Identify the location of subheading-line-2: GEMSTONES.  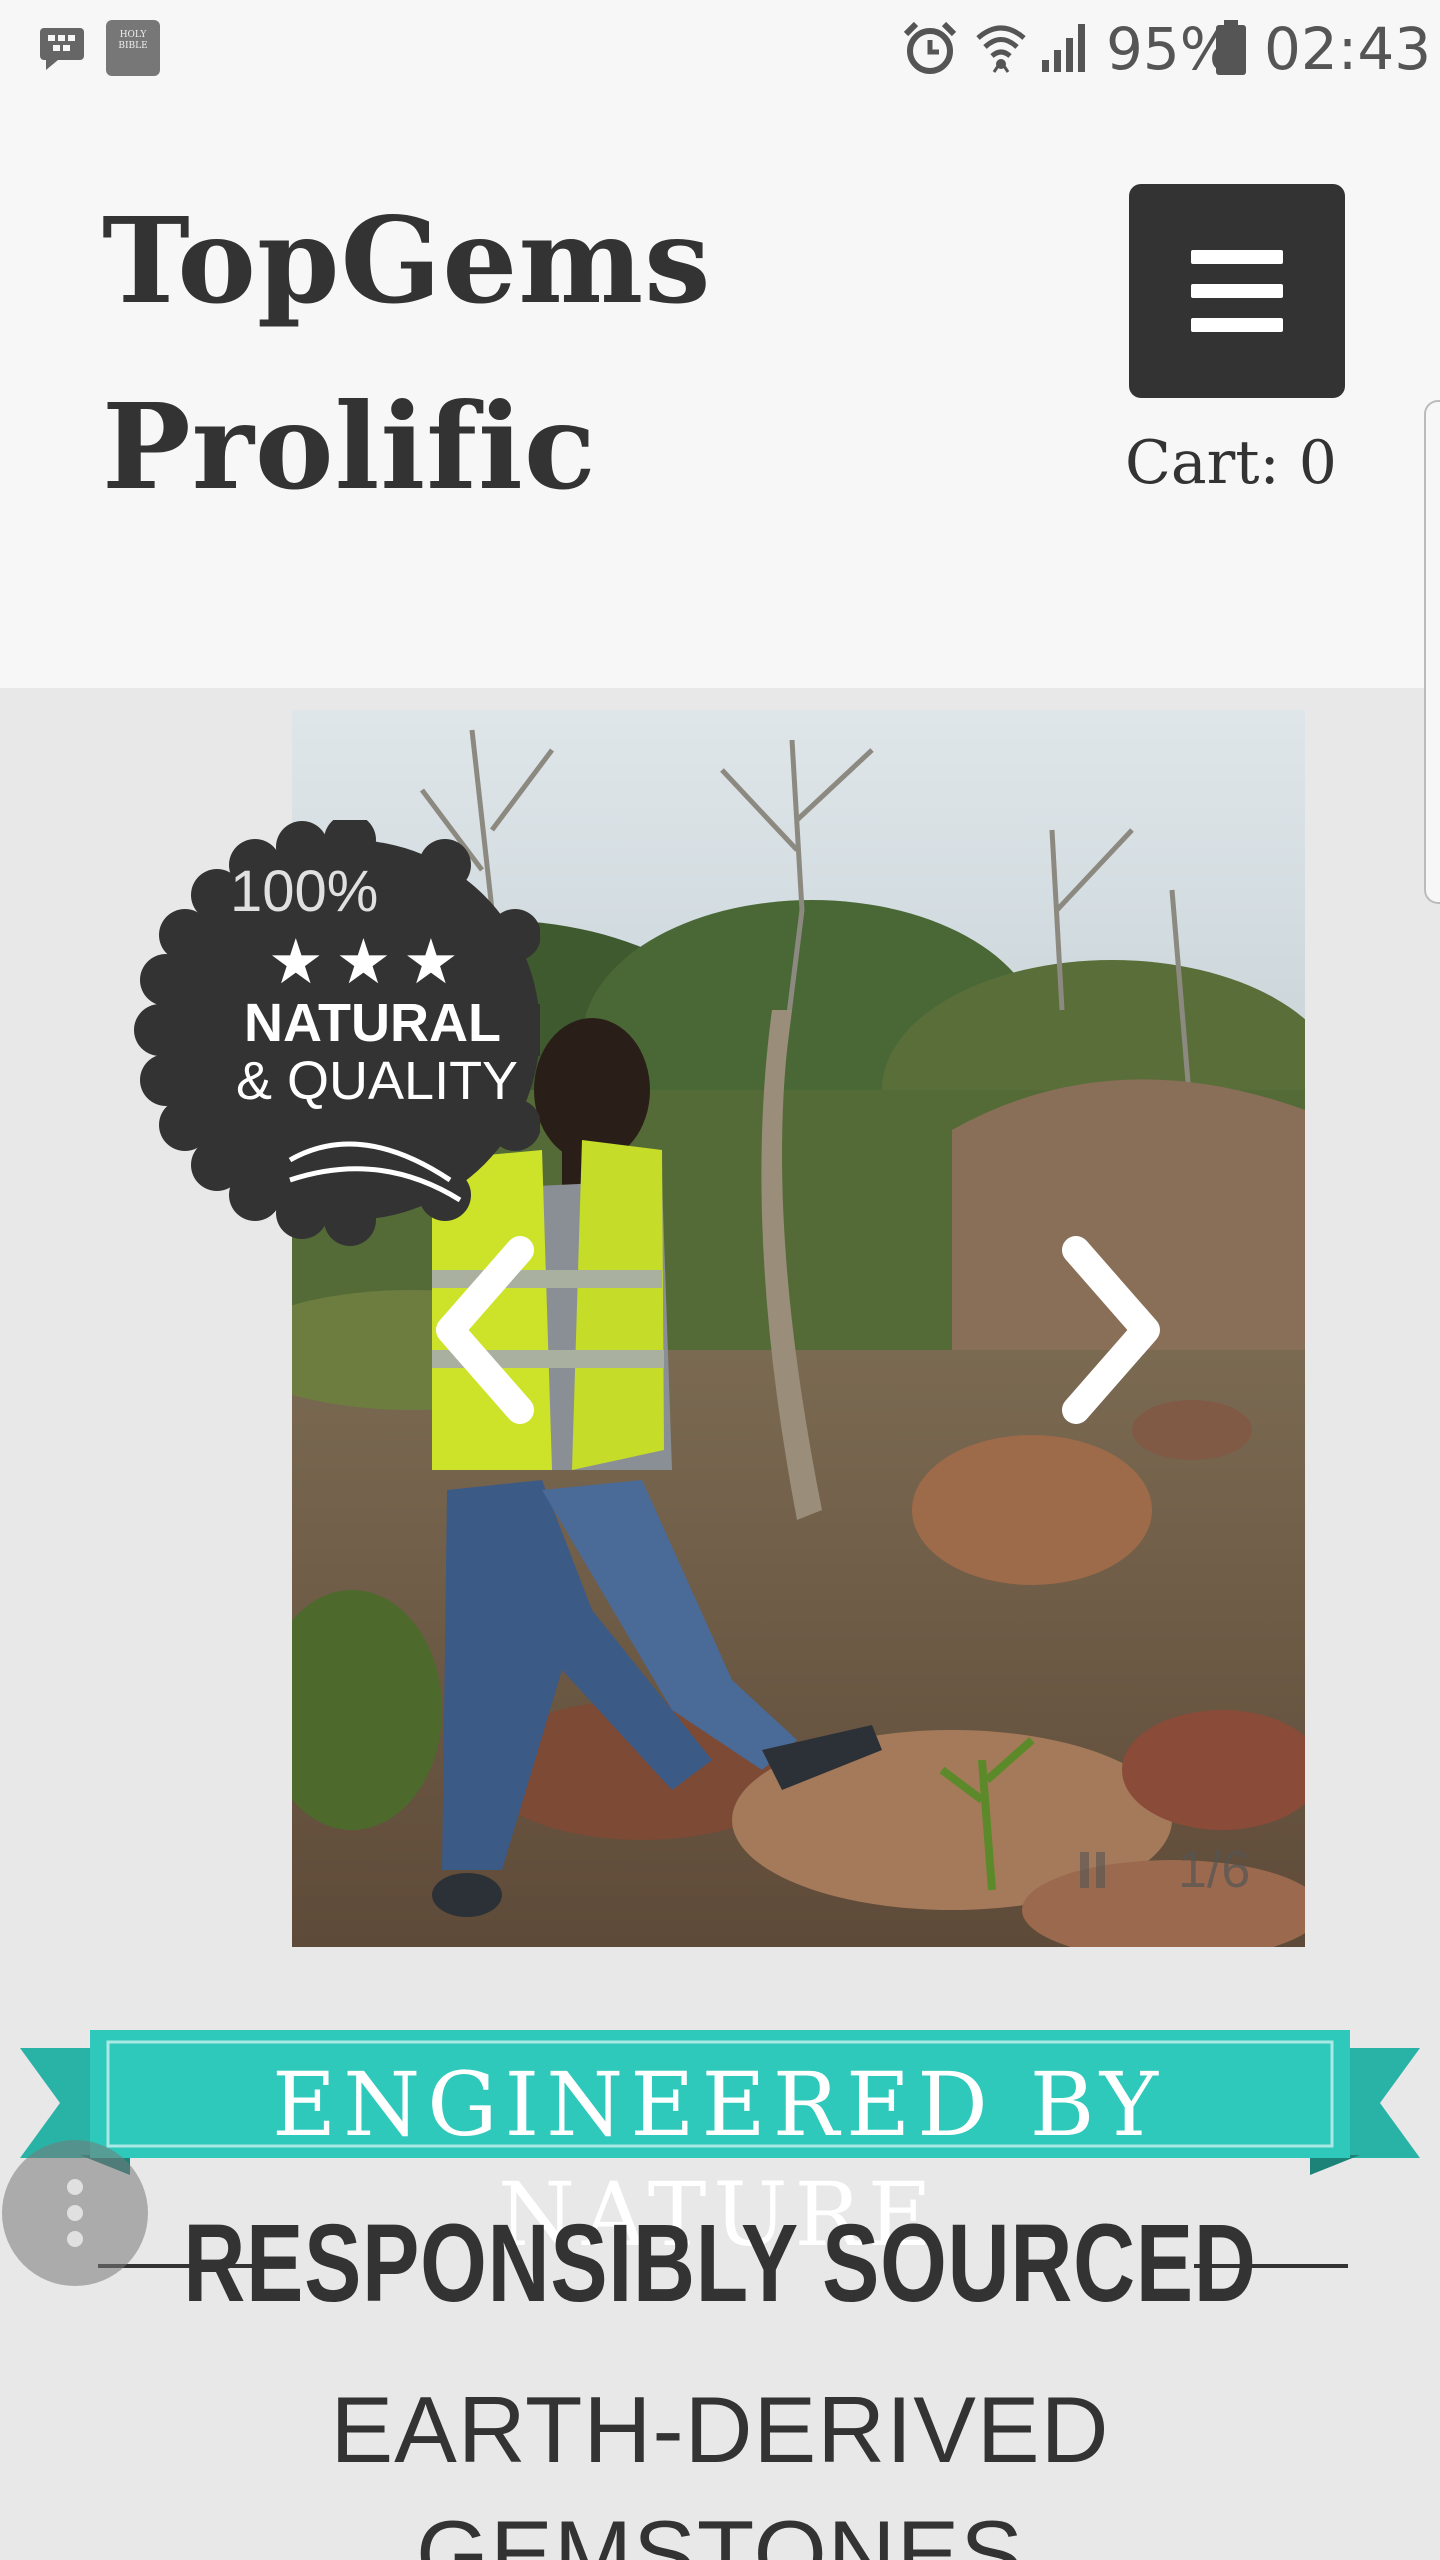
(720, 2530).